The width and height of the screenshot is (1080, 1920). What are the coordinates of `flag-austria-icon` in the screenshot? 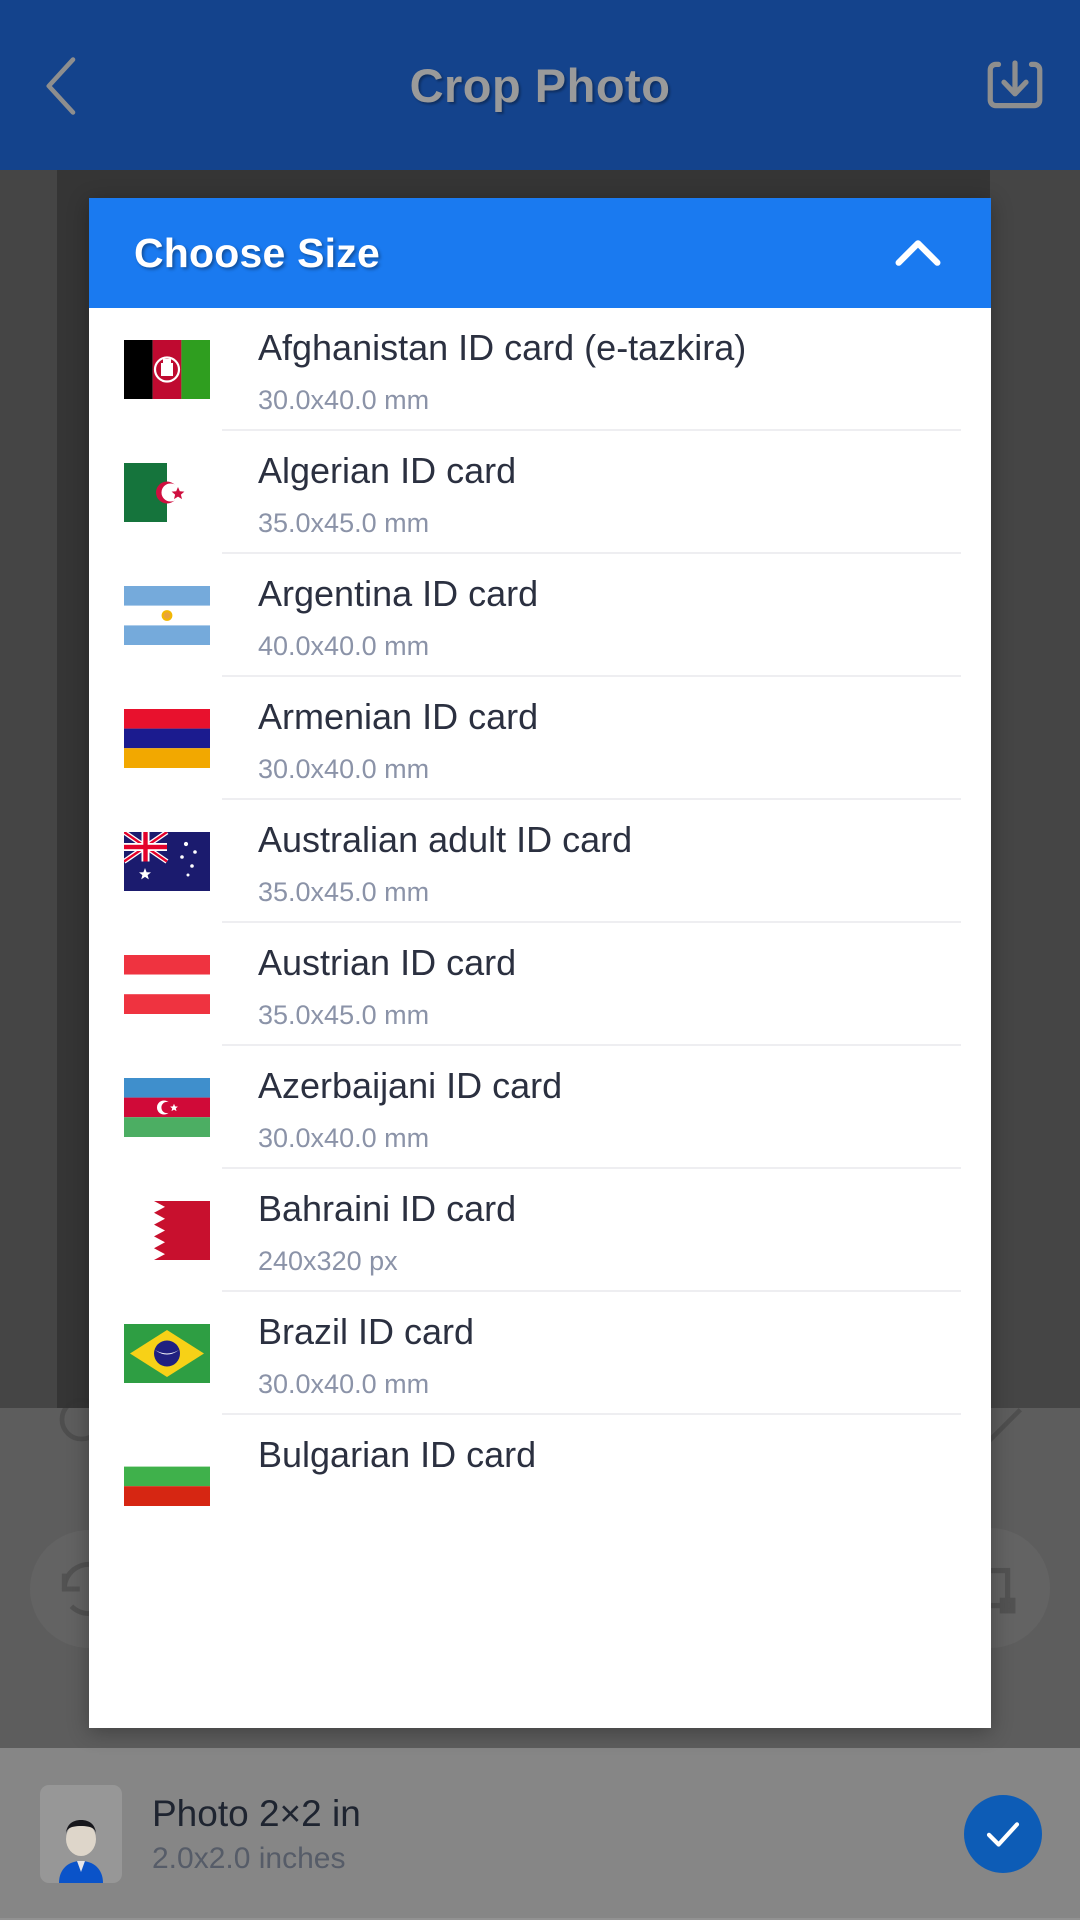 It's located at (172, 984).